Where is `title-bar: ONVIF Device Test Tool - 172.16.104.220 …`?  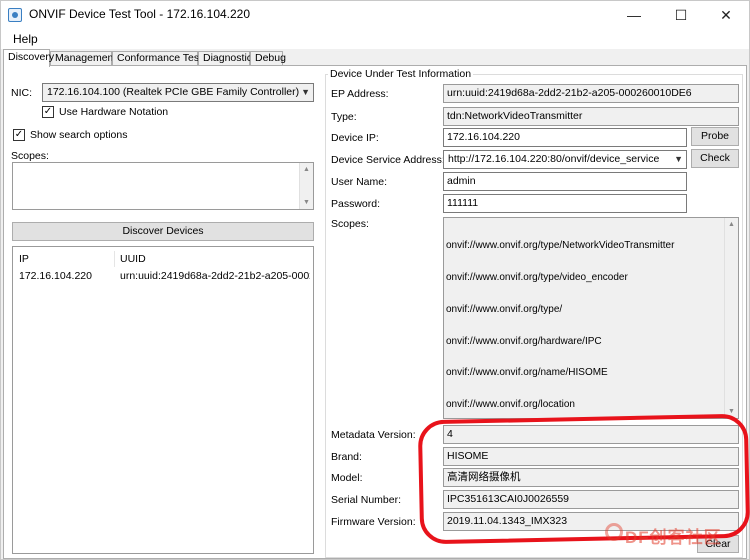 title-bar: ONVIF Device Test Tool - 172.16.104.220 … is located at coordinates (375, 15).